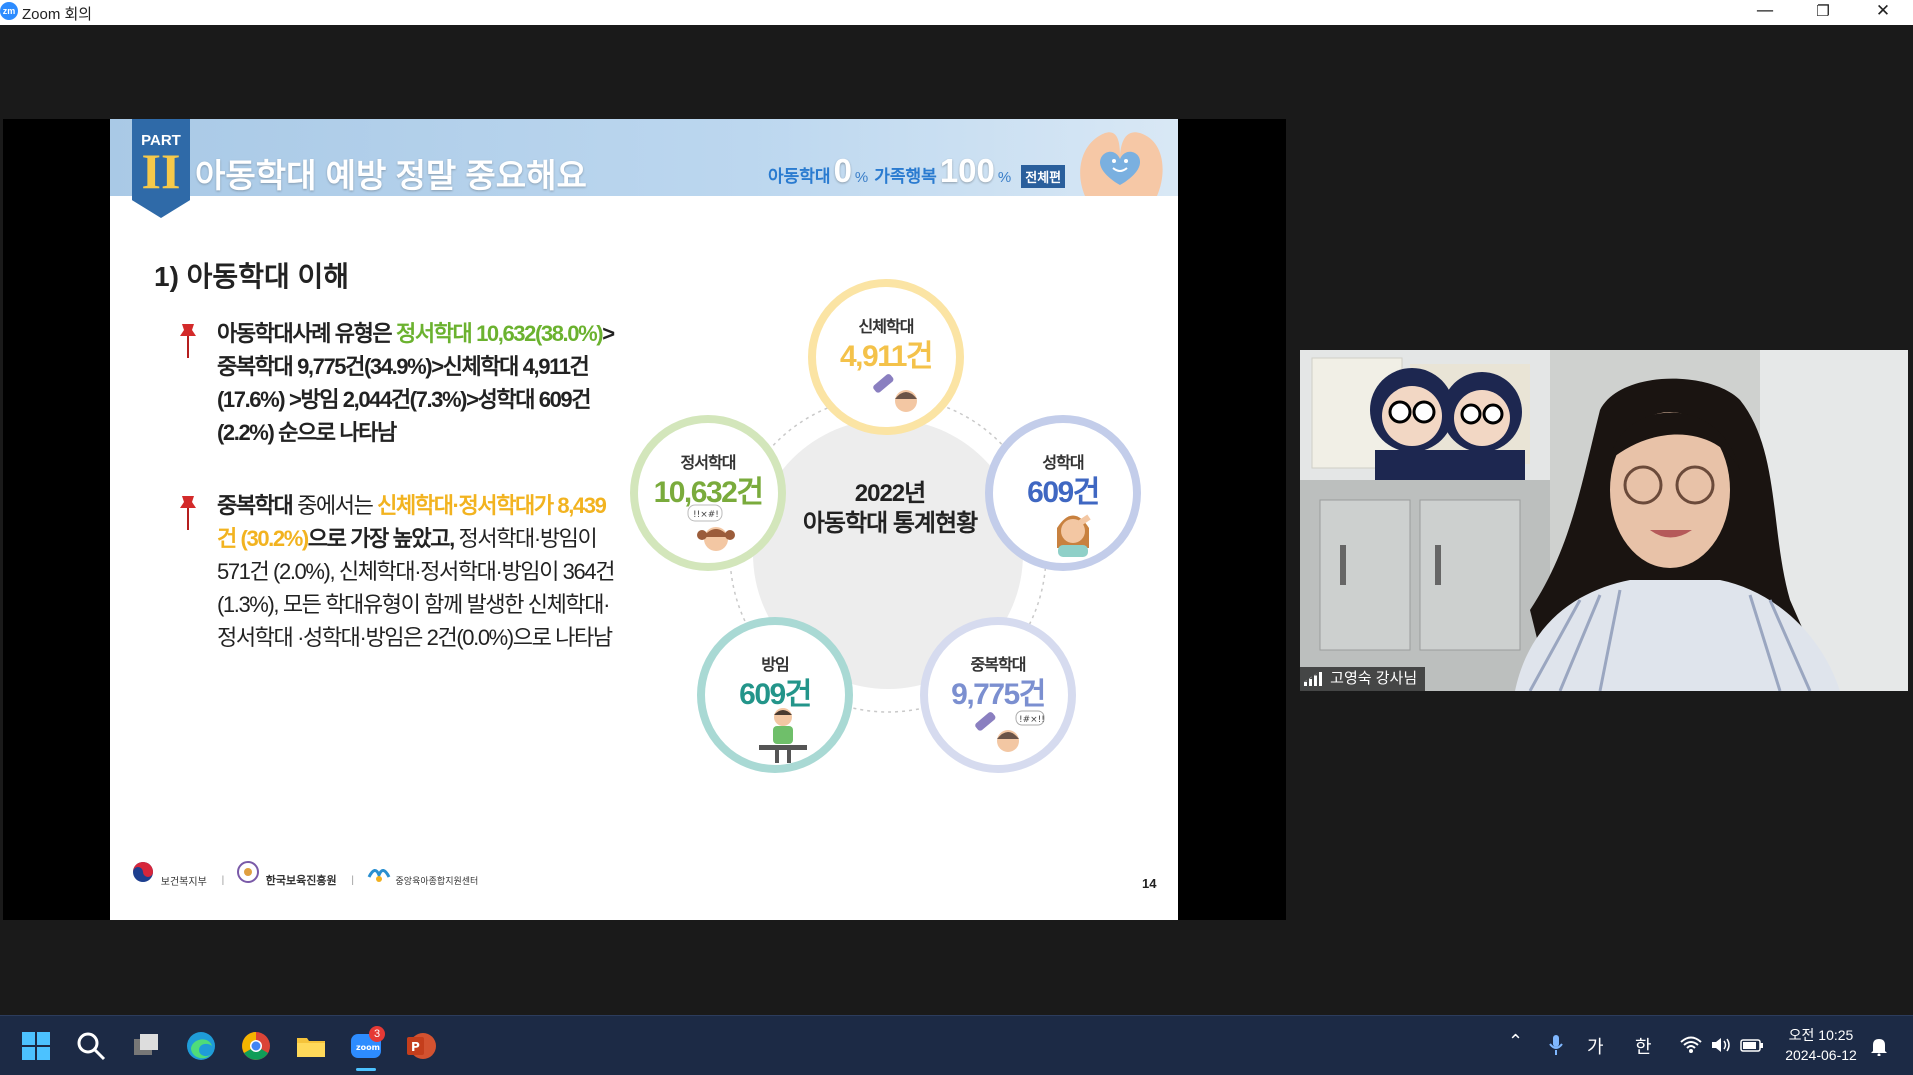  What do you see at coordinates (799, 176) in the screenshot?
I see `slogan-text-1: 아동학대` at bounding box center [799, 176].